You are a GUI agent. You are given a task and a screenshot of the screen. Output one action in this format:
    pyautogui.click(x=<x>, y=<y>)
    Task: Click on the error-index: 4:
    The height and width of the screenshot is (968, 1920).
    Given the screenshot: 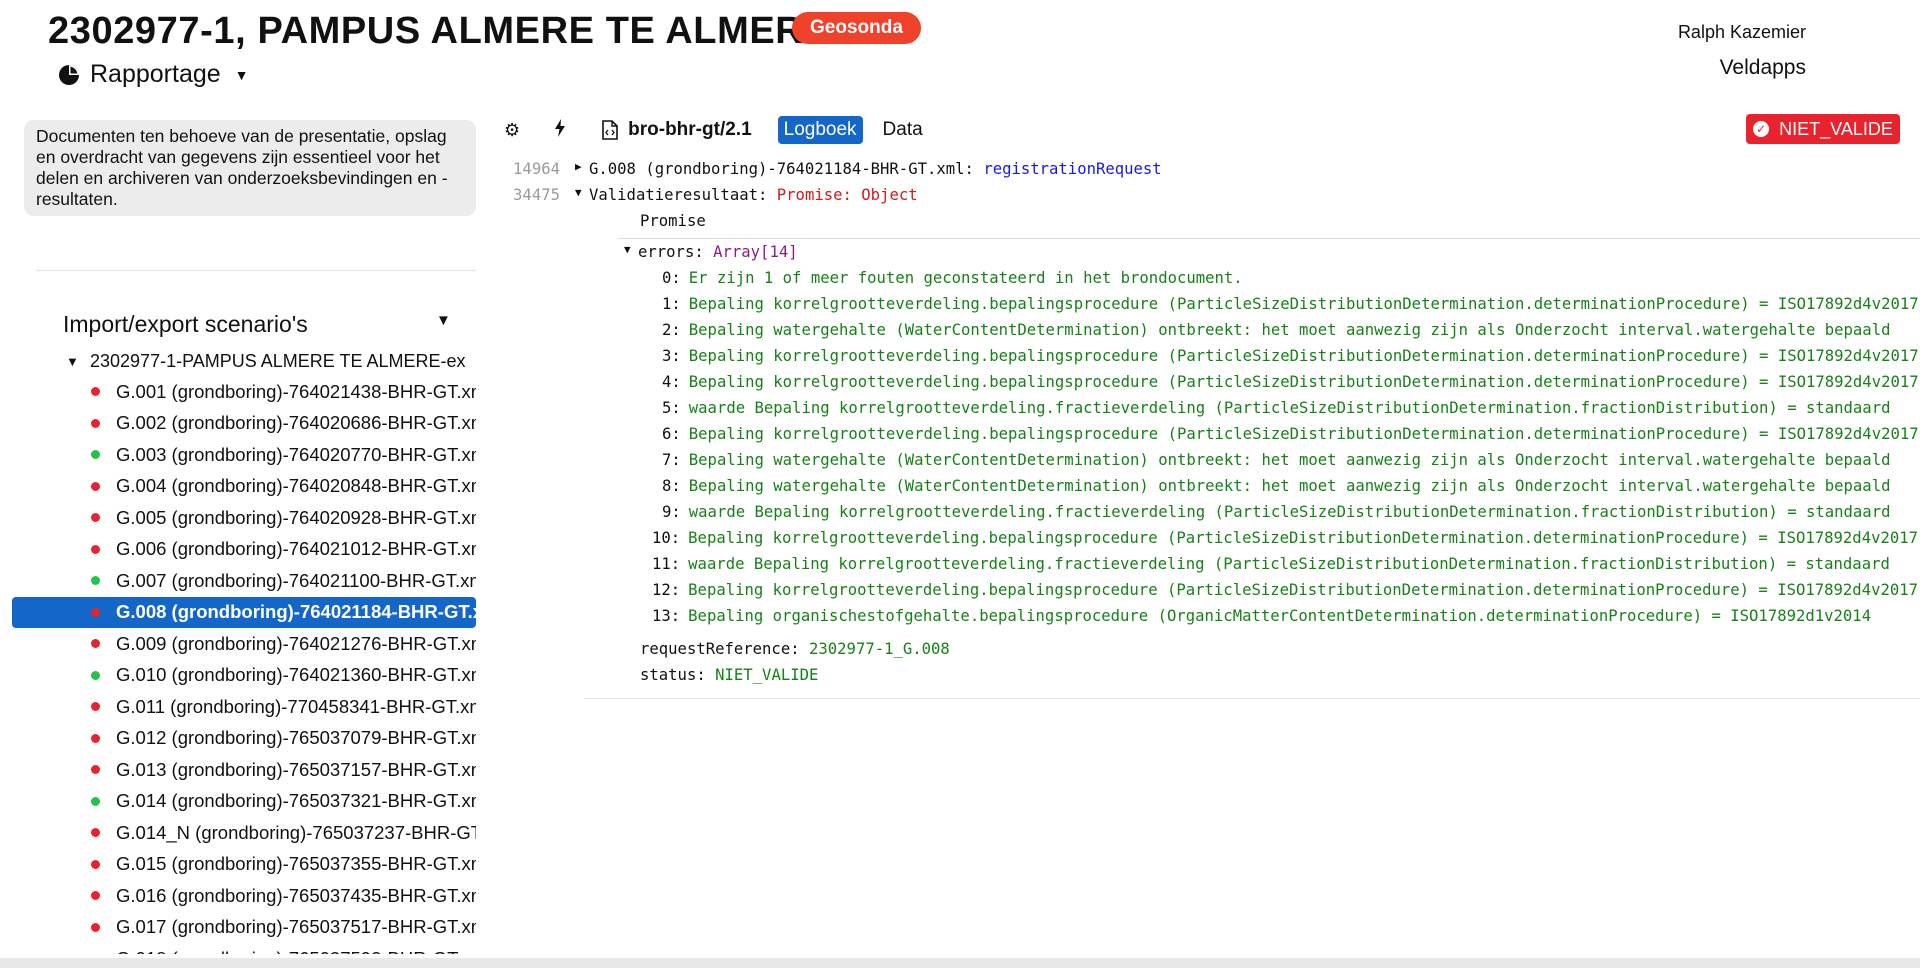 What is the action you would take?
    pyautogui.click(x=671, y=382)
    